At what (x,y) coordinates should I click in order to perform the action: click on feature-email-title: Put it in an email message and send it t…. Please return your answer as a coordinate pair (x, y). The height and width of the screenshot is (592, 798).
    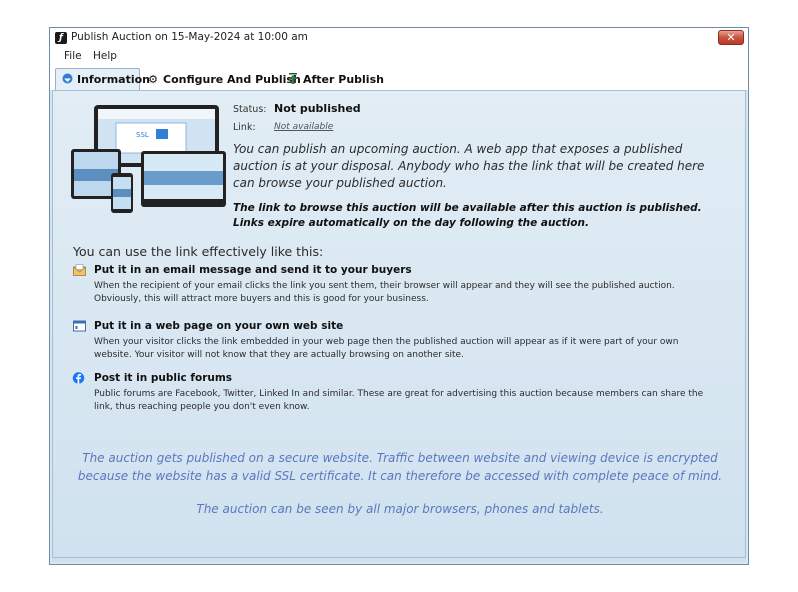
    Looking at the image, I should click on (253, 270).